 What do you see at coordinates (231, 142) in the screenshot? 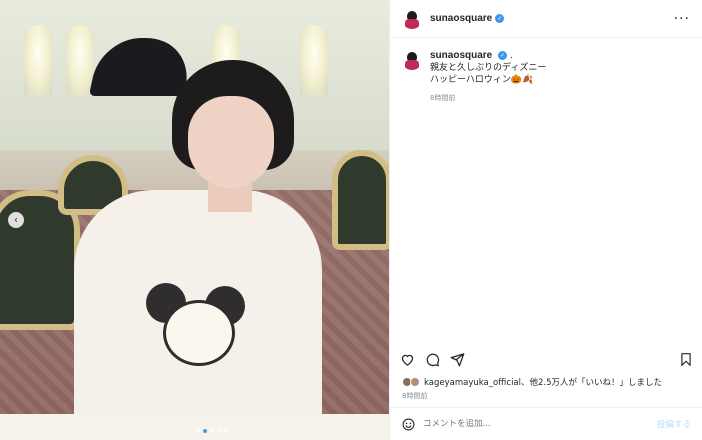
I see `photo-face` at bounding box center [231, 142].